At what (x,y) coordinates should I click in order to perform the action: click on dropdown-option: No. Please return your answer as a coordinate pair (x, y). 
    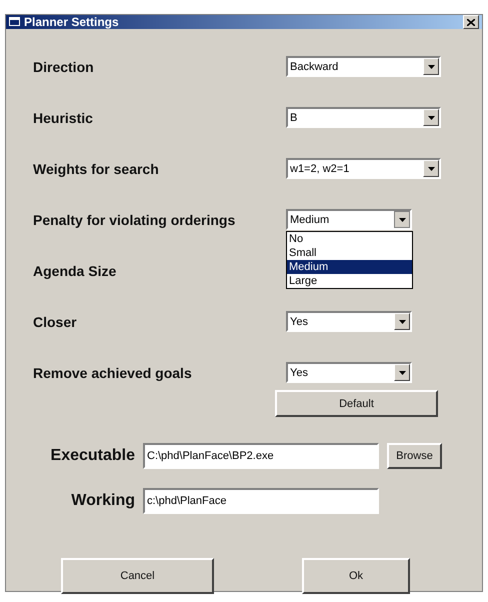
    Looking at the image, I should click on (349, 239).